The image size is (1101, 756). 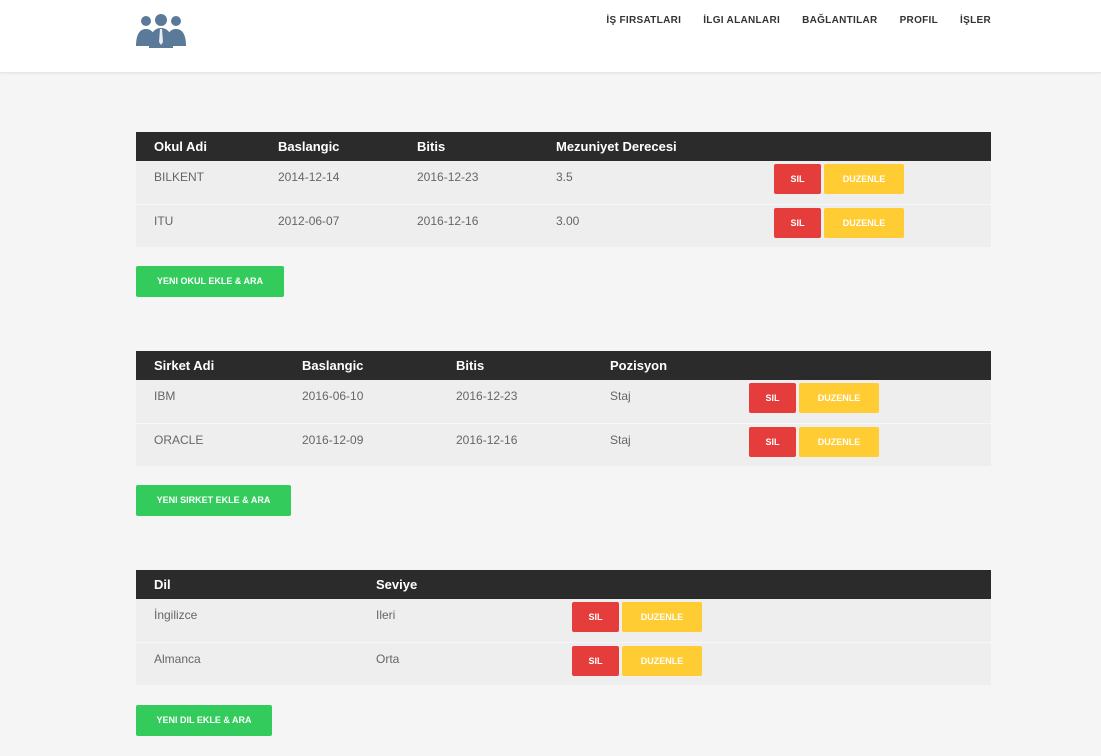 I want to click on column-header: Mezuniyet Derecesi, so click(x=616, y=146).